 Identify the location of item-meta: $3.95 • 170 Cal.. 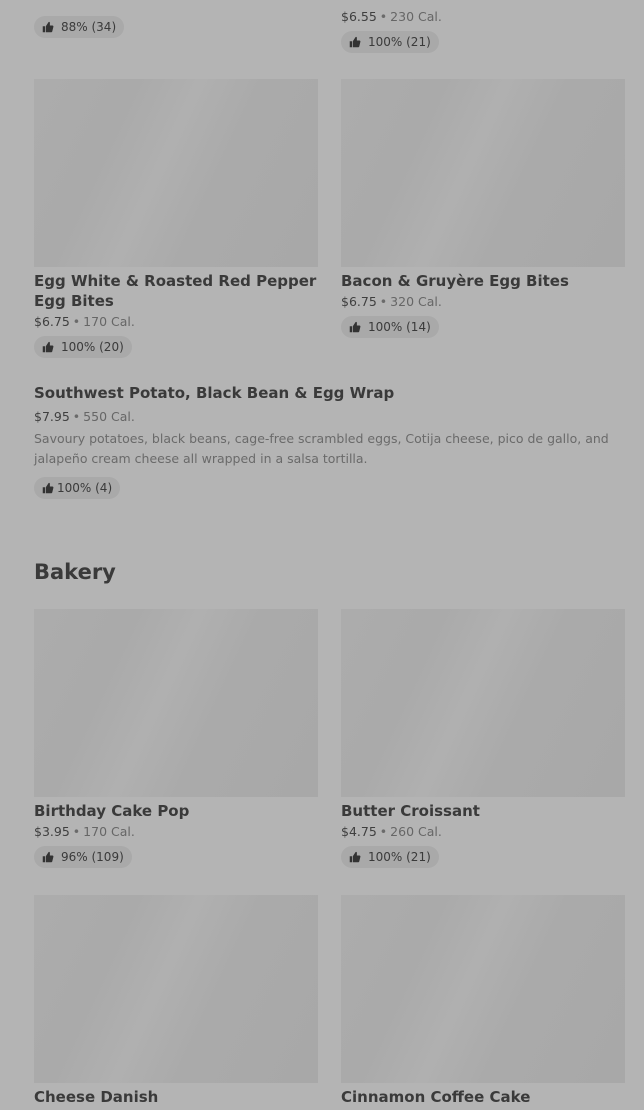
(84, 831).